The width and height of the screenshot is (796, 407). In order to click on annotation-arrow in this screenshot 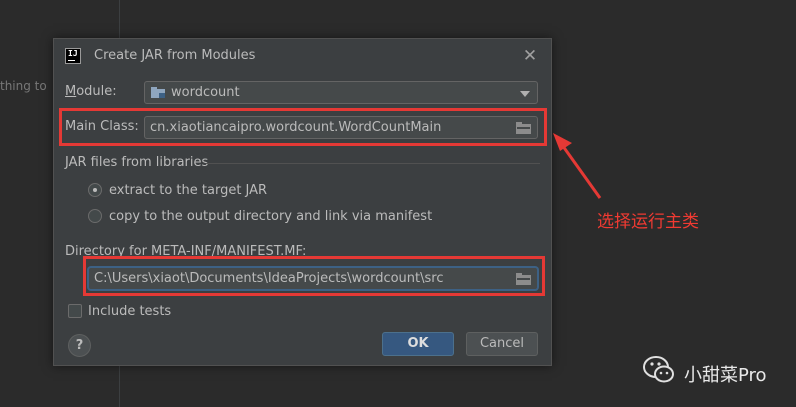, I will do `click(577, 166)`.